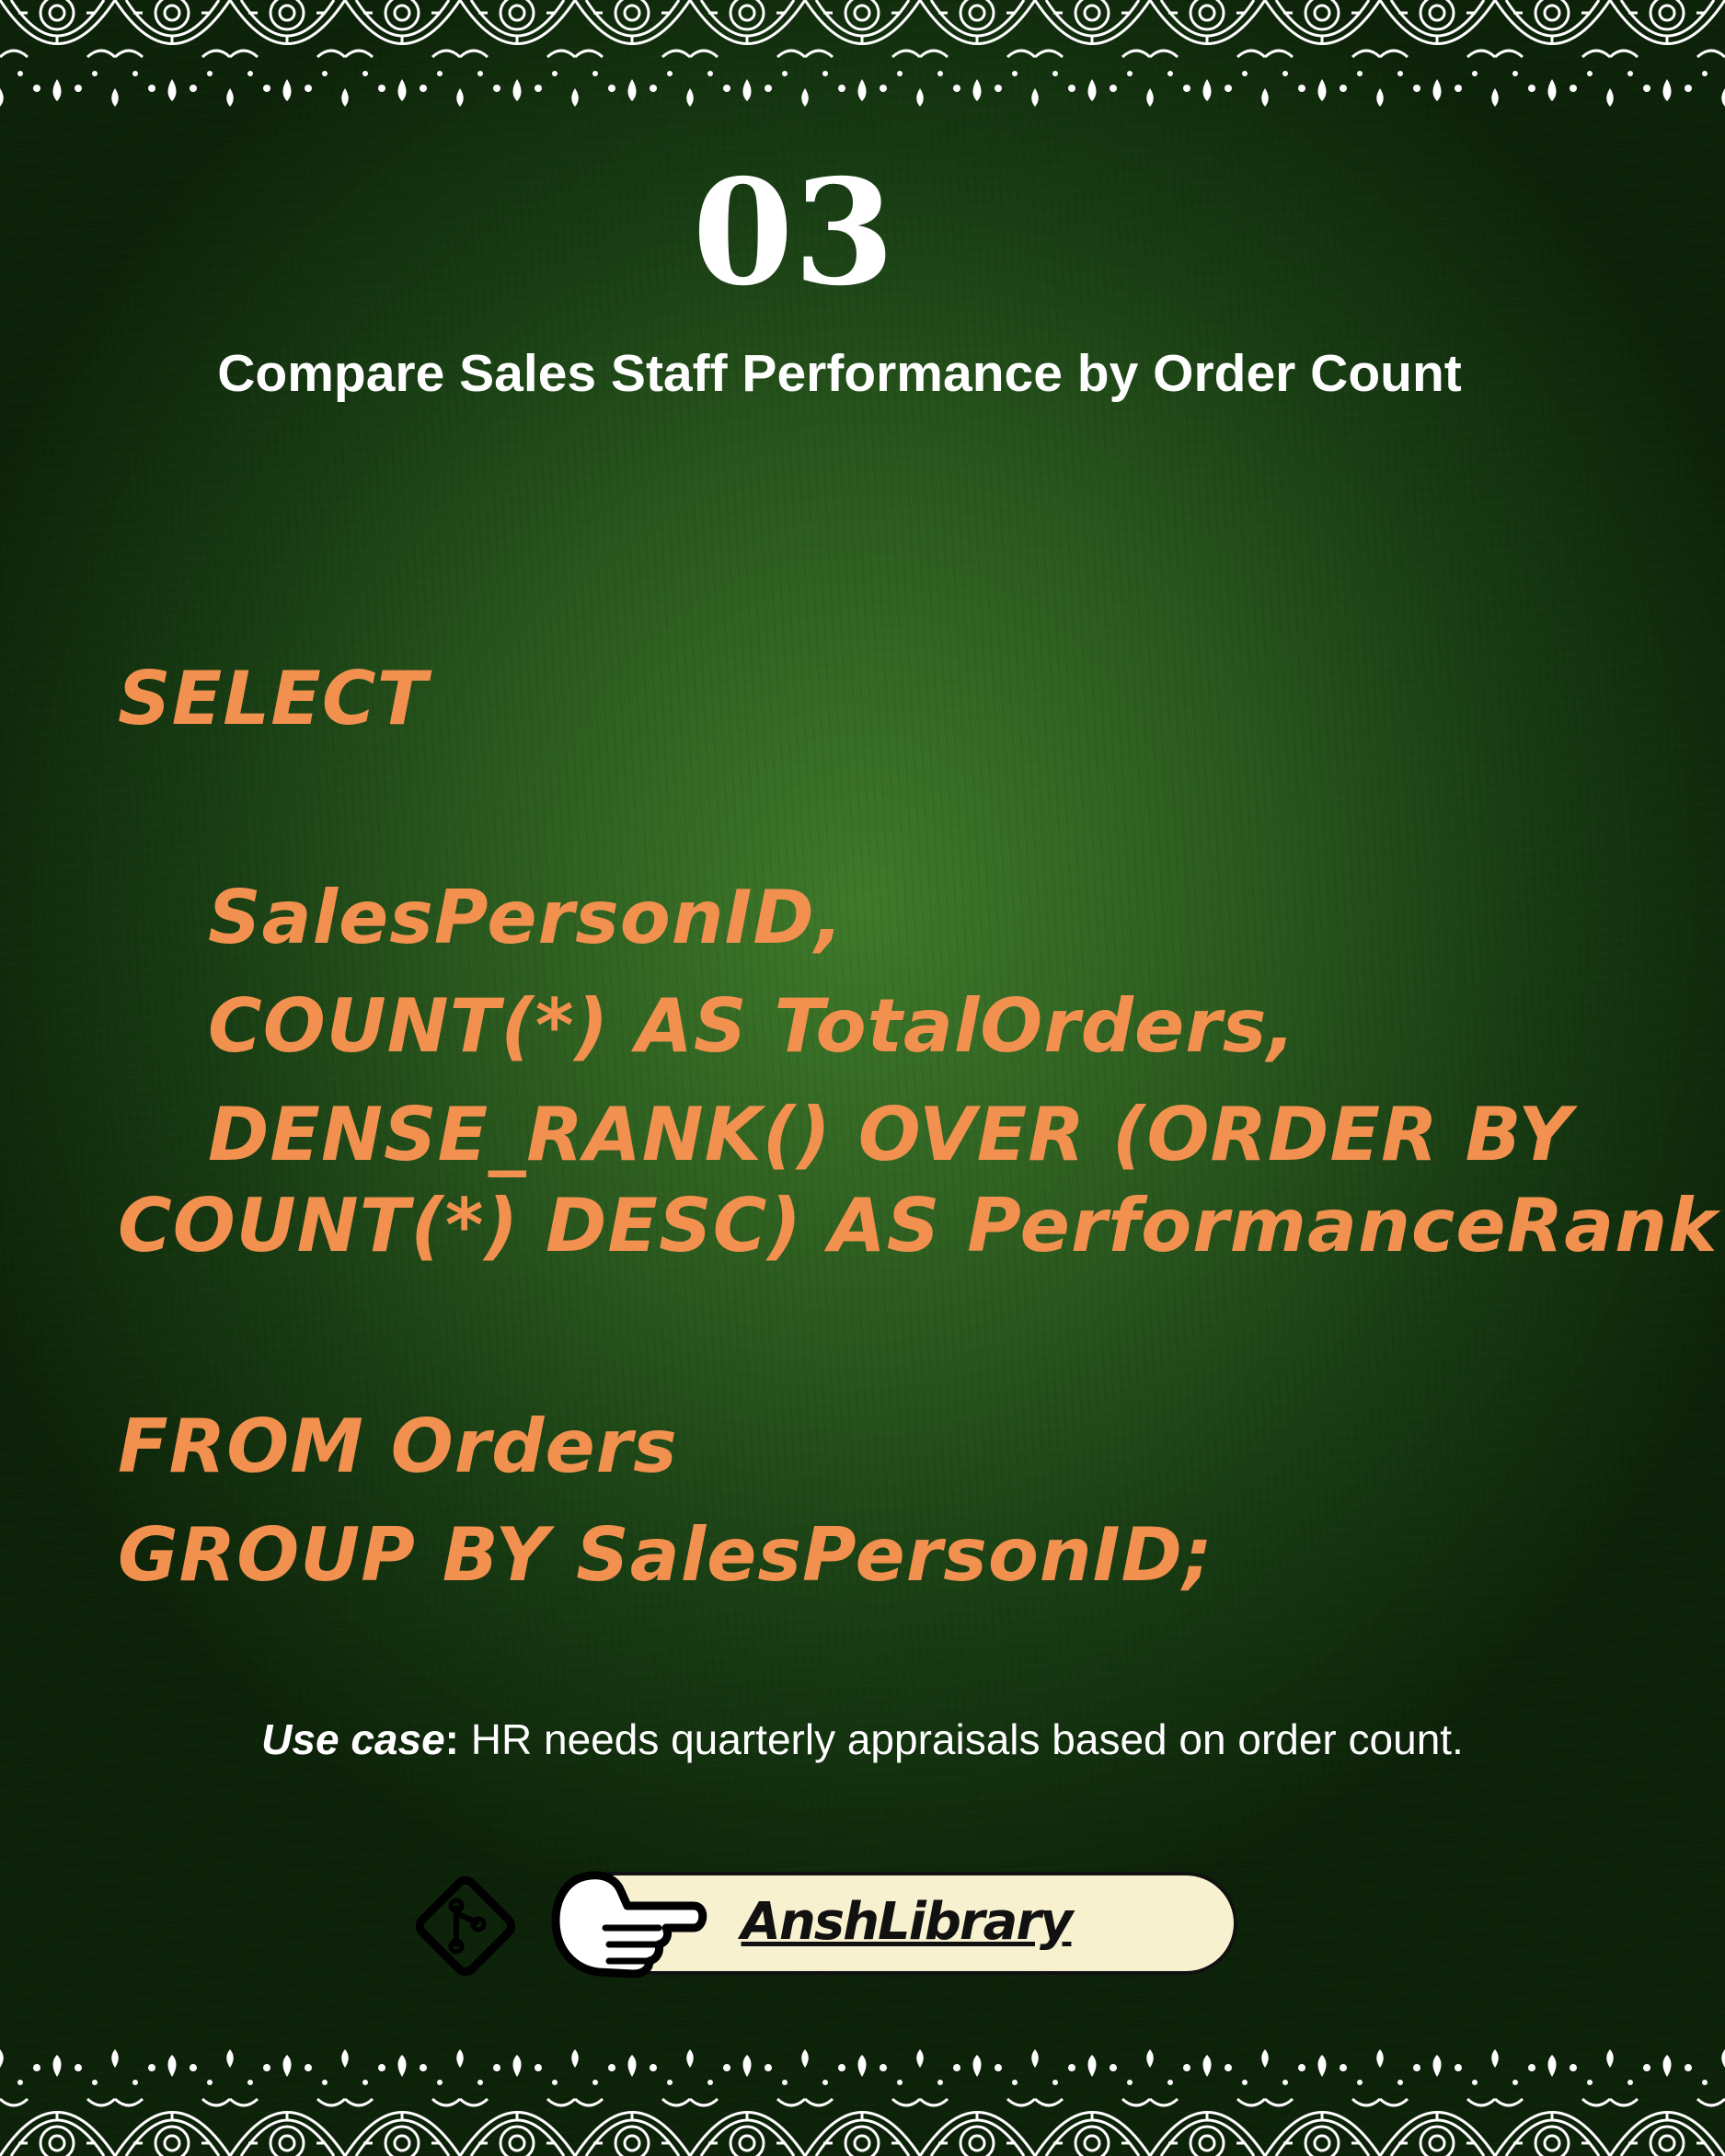 This screenshot has width=1725, height=2156. Describe the element at coordinates (890, 1134) in the screenshot. I see `code-line-col3a: DENSE_RANK() OVER (ORDER BY` at that location.